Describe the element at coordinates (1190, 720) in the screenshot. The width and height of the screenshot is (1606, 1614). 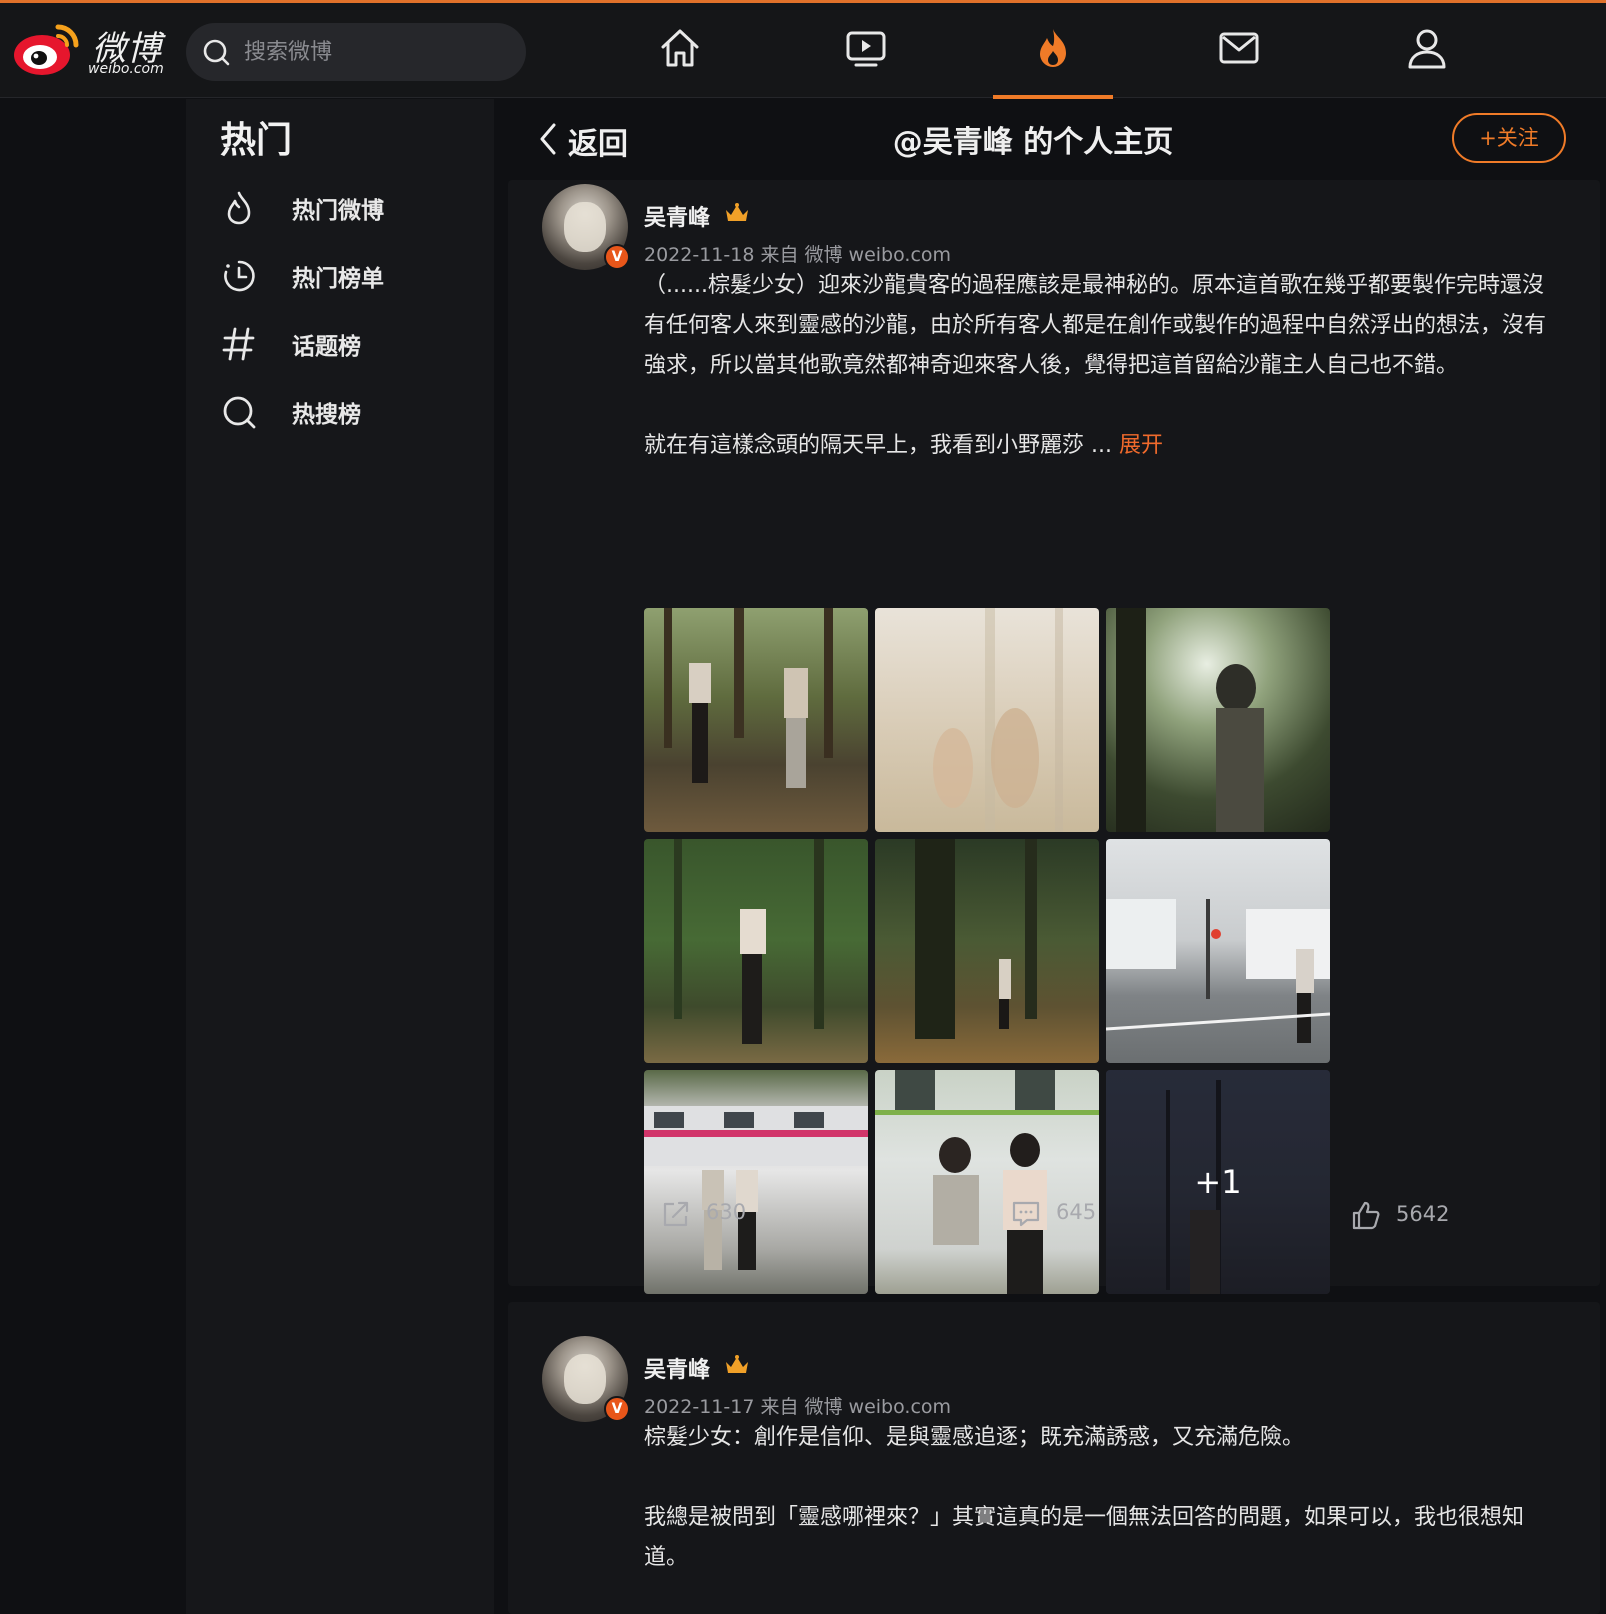
I see `backlit-photo-icon` at that location.